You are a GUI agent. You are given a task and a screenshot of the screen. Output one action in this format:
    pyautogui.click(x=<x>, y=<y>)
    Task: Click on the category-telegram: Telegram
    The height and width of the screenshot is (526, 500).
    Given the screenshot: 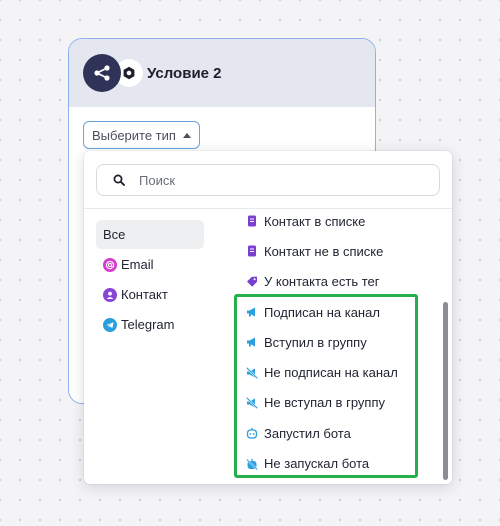 What is the action you would take?
    pyautogui.click(x=150, y=324)
    